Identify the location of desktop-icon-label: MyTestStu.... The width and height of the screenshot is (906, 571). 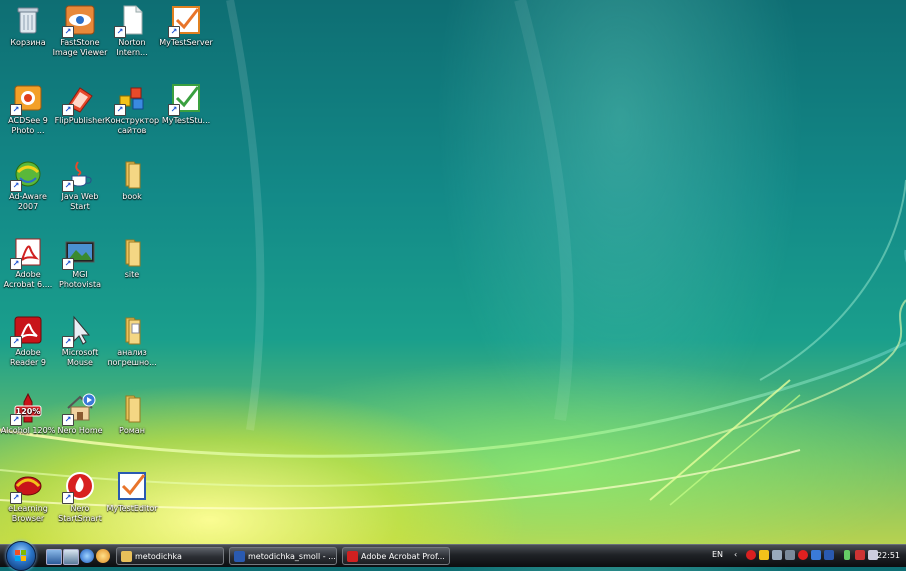
(186, 120).